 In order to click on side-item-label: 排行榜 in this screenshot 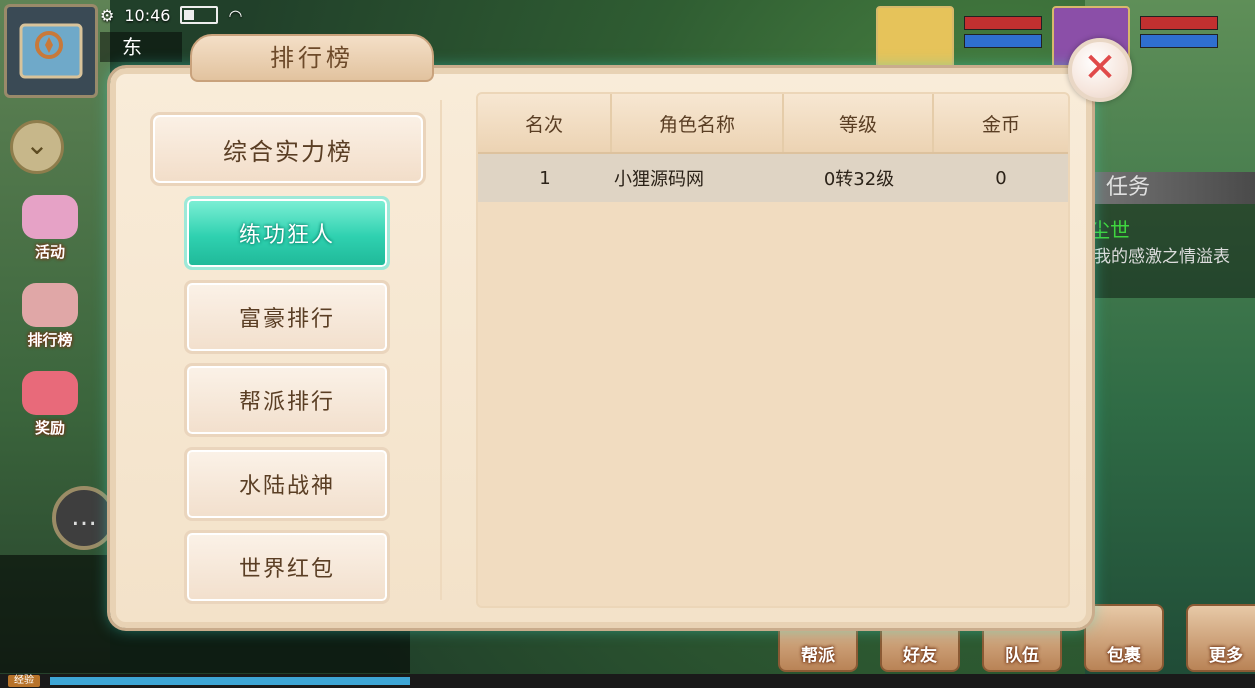, I will do `click(50, 340)`.